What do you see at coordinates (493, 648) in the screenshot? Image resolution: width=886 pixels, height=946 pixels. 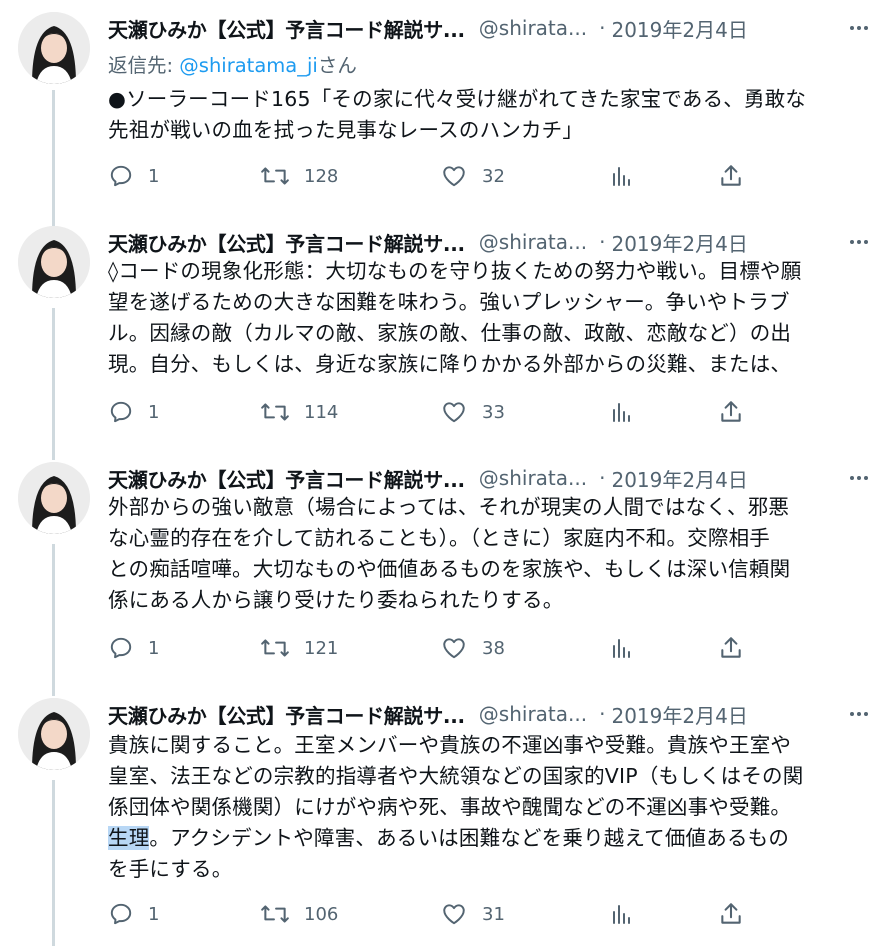 I see `like-count: 38` at bounding box center [493, 648].